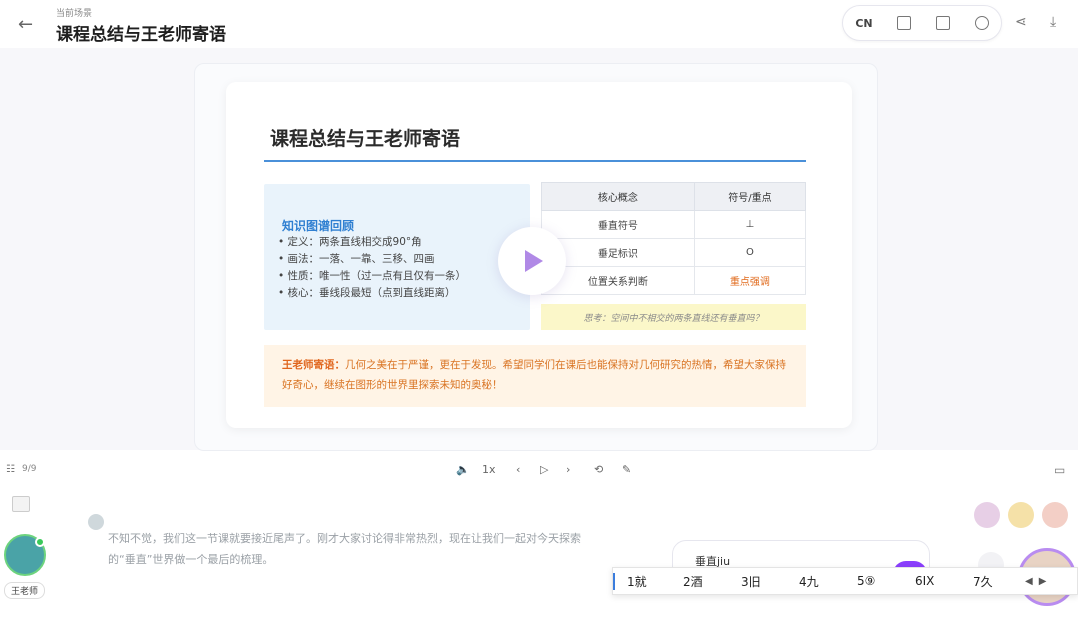  What do you see at coordinates (544, 469) in the screenshot?
I see `play-small-icon: ▷` at bounding box center [544, 469].